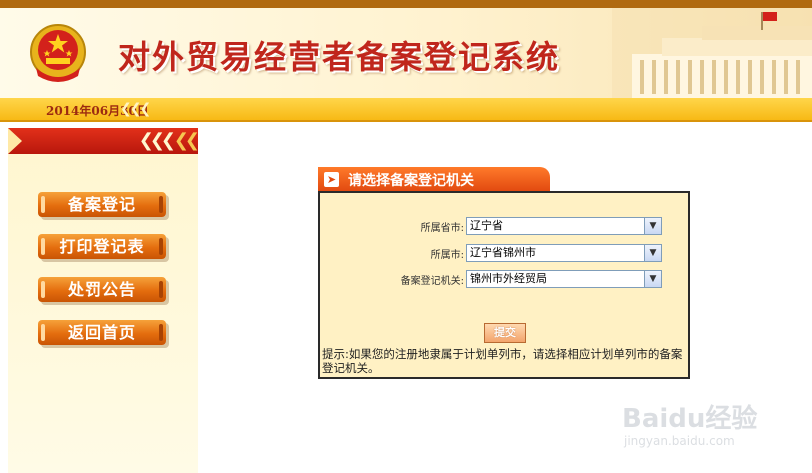  What do you see at coordinates (712, 53) in the screenshot?
I see `building-icon` at bounding box center [712, 53].